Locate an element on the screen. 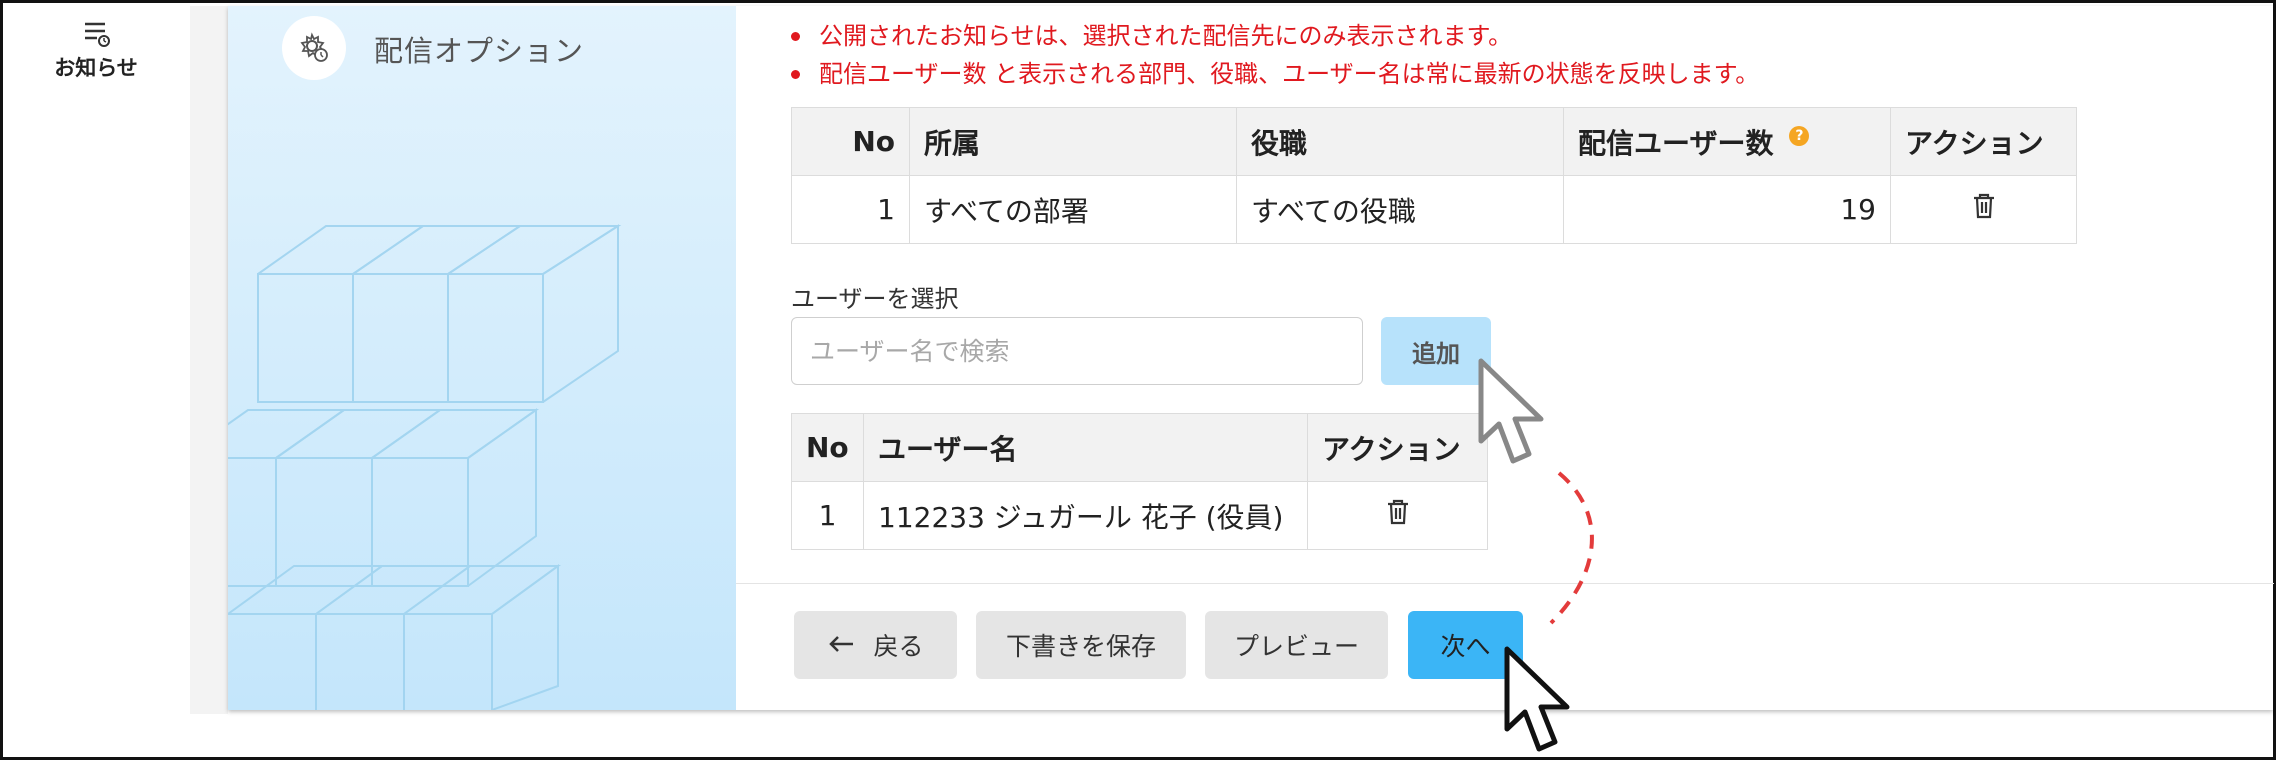 This screenshot has height=760, width=2276. note-text: 公開されたお知らせは、選択された配信先にのみ表示されます。 is located at coordinates (1166, 36).